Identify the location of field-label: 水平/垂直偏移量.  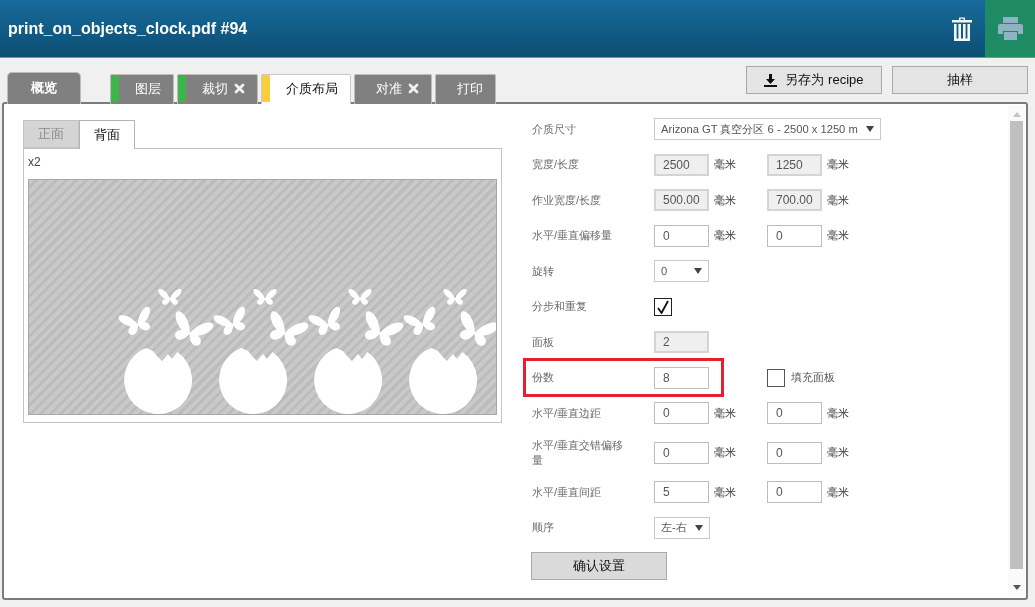
(572, 235).